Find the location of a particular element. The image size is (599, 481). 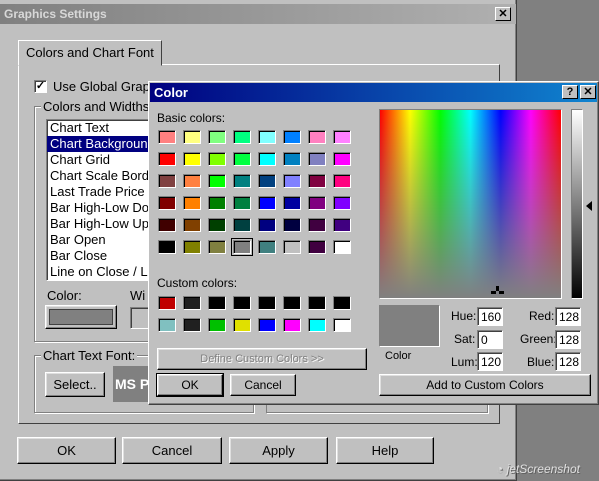

blue-field: 128 is located at coordinates (568, 361).